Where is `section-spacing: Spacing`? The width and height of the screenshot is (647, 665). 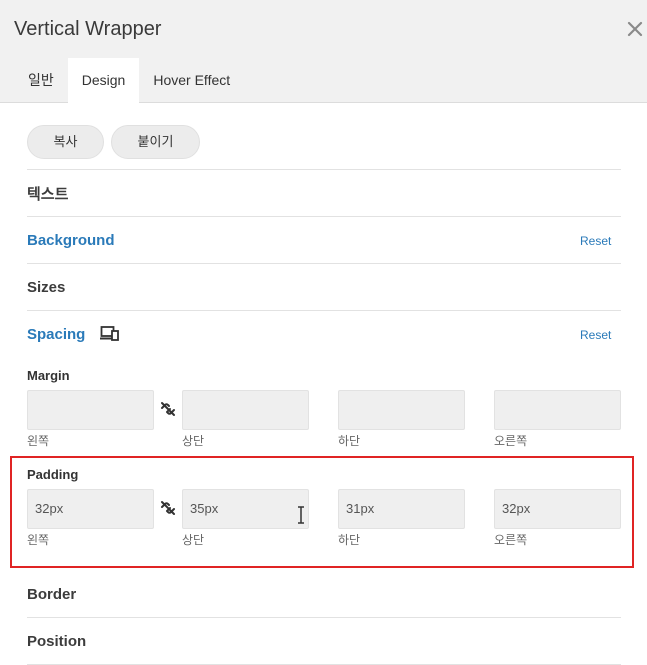 section-spacing: Spacing is located at coordinates (56, 334).